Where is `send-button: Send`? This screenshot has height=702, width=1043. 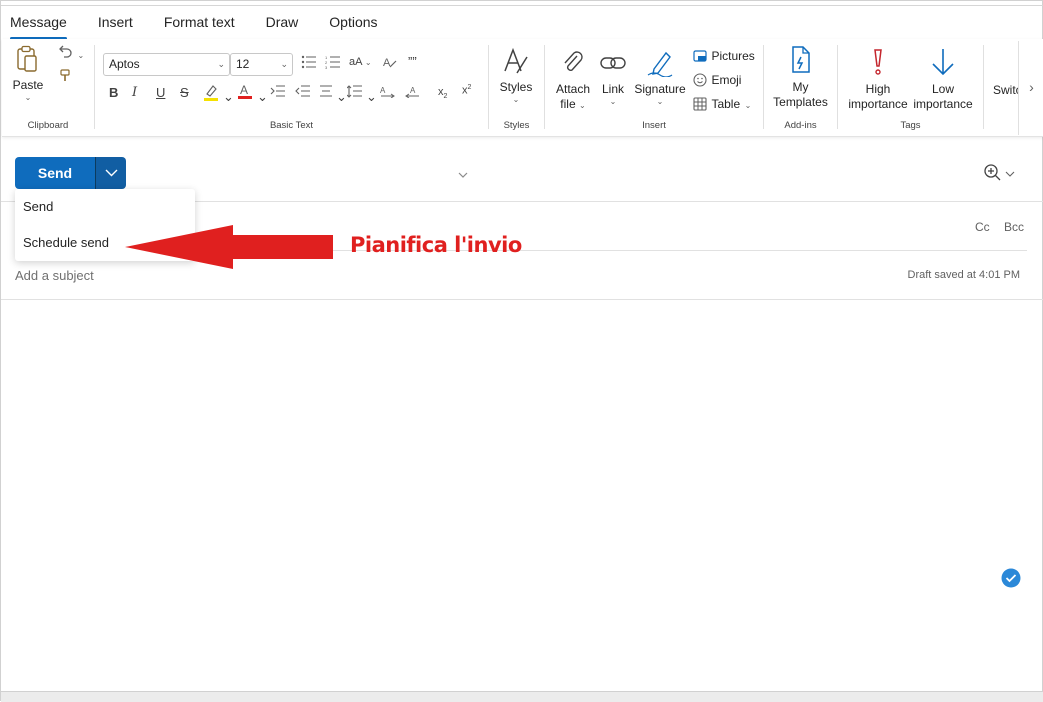 send-button: Send is located at coordinates (55, 173).